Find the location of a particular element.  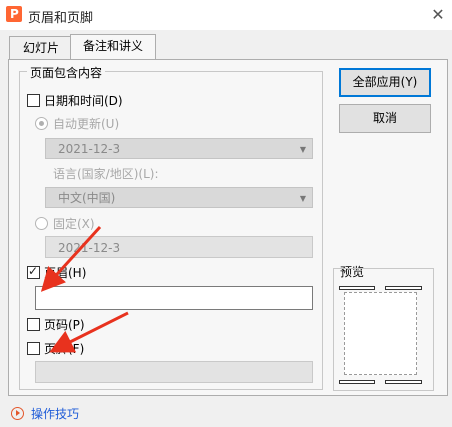

annotation-arrow-header is located at coordinates (71, 258).